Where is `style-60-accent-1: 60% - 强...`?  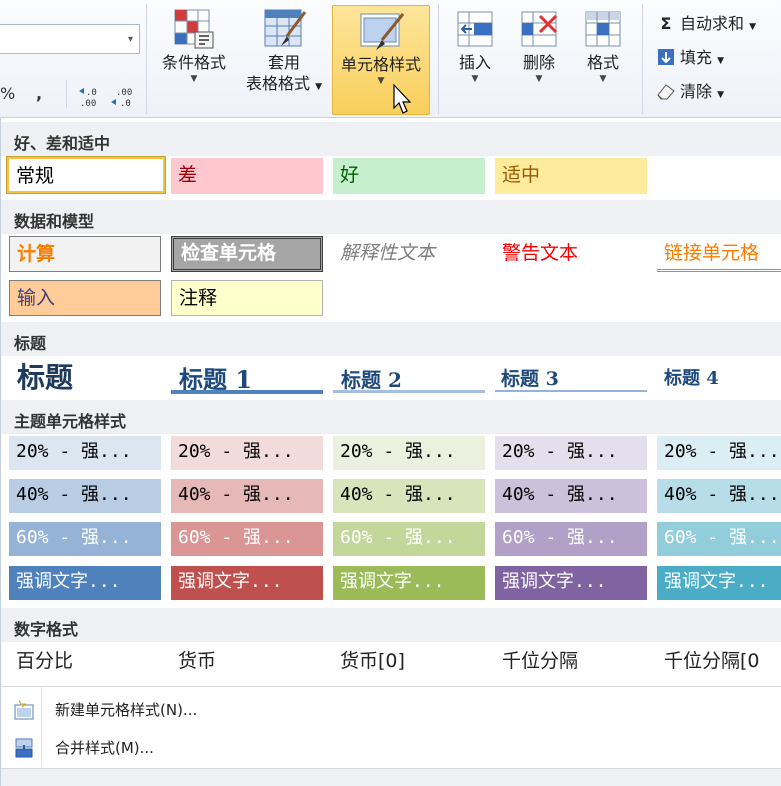
style-60-accent-1: 60% - 强... is located at coordinates (85, 539).